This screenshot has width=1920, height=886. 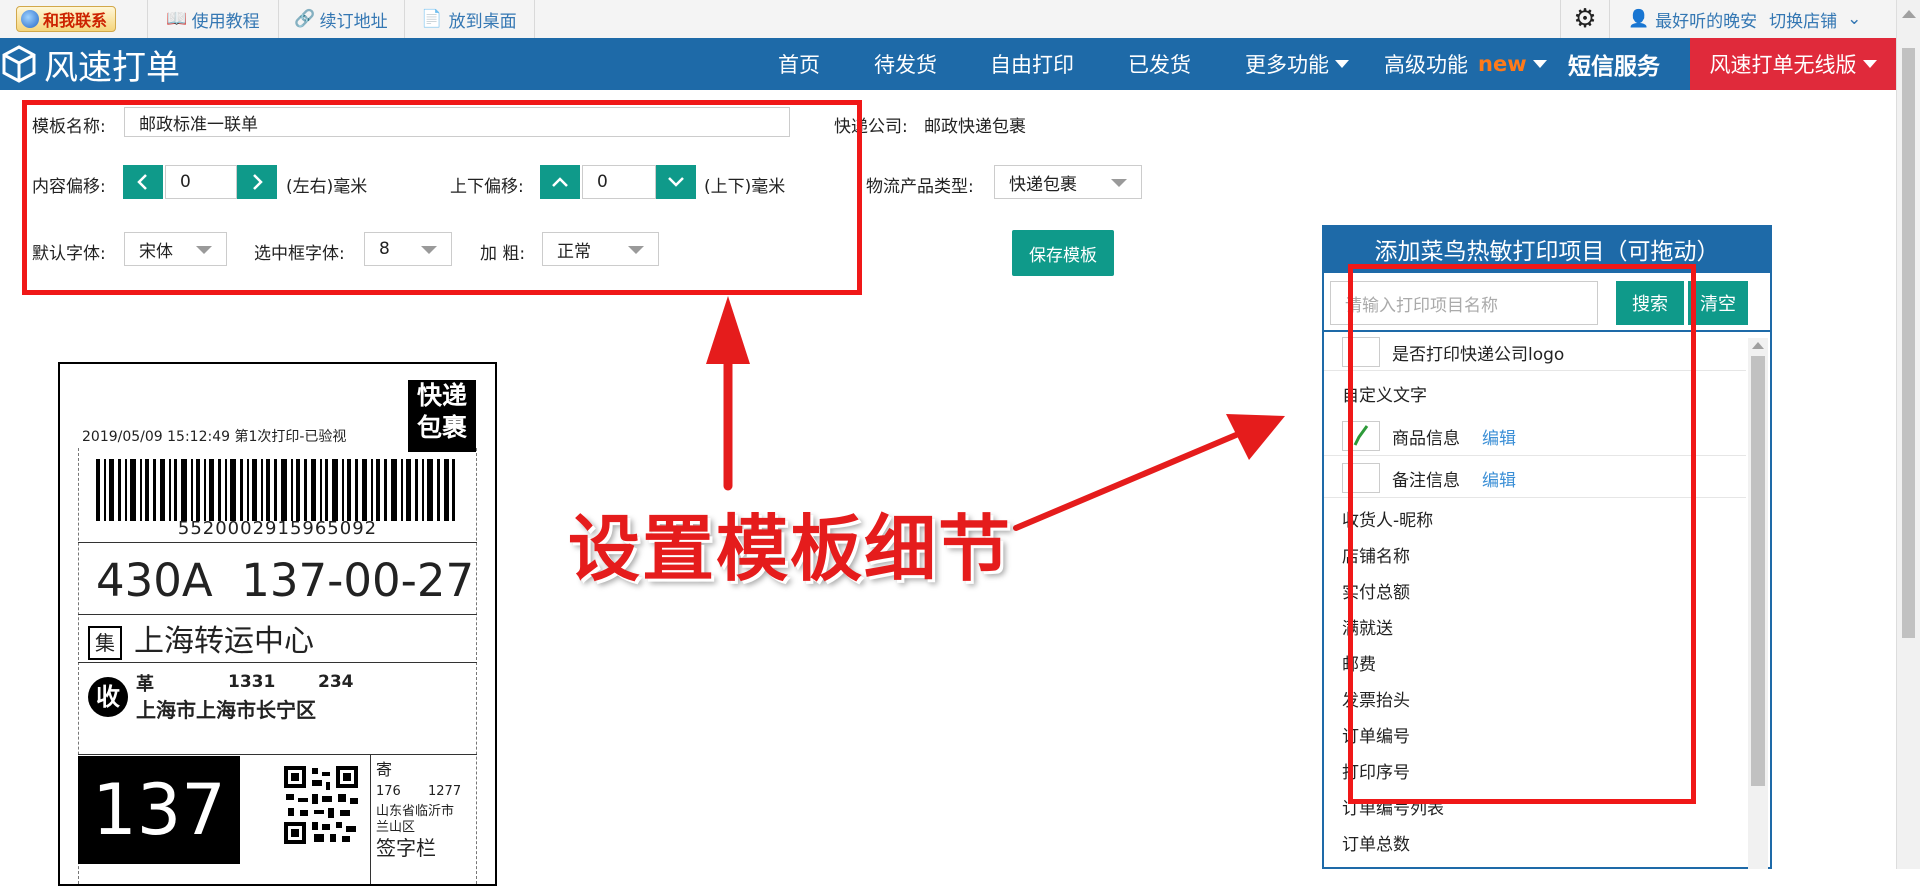 I want to click on clear-button: 清空, so click(x=1718, y=303).